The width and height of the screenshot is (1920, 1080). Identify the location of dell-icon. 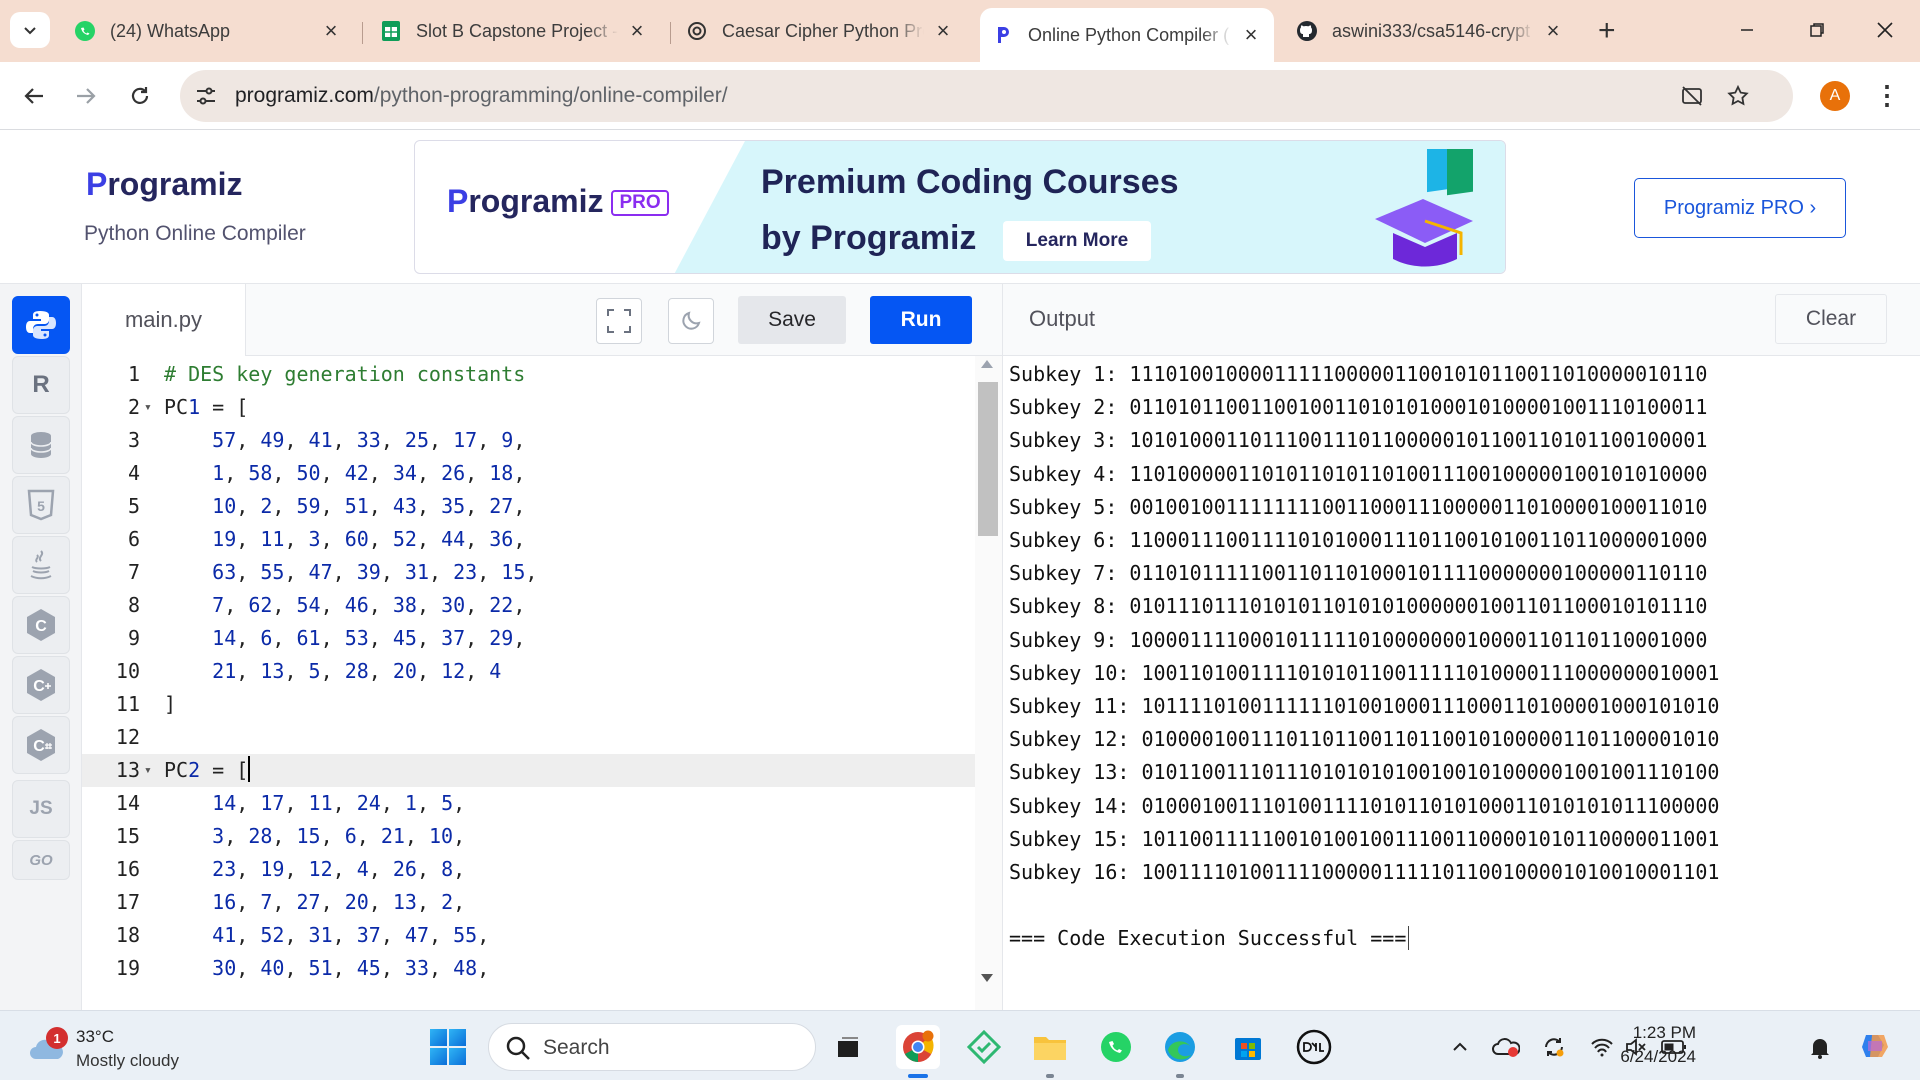
(1314, 1047).